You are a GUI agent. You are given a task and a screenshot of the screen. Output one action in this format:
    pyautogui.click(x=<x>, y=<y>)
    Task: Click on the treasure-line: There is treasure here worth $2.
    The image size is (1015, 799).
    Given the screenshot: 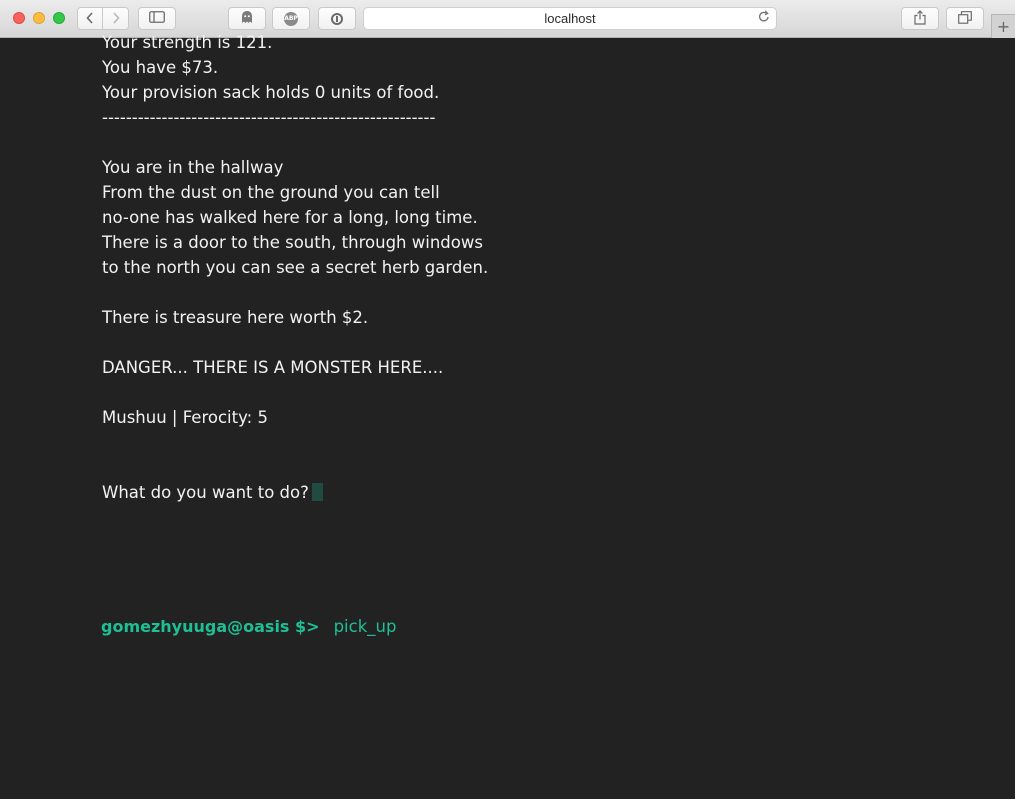 What is the action you would take?
    pyautogui.click(x=235, y=317)
    